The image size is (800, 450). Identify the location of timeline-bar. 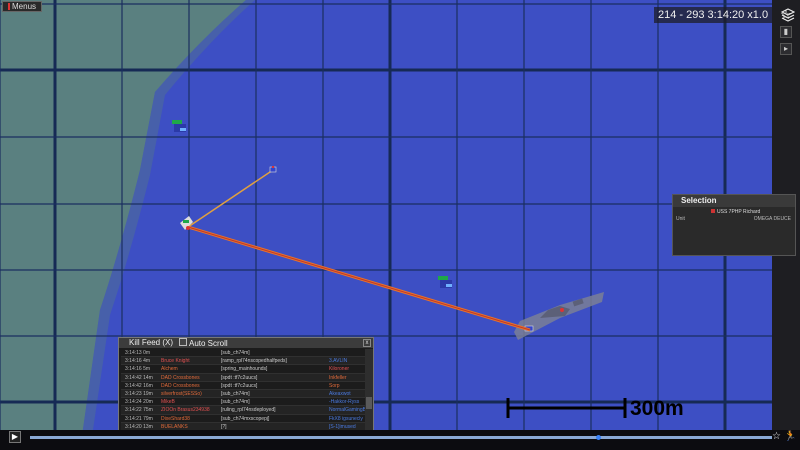
(400, 440).